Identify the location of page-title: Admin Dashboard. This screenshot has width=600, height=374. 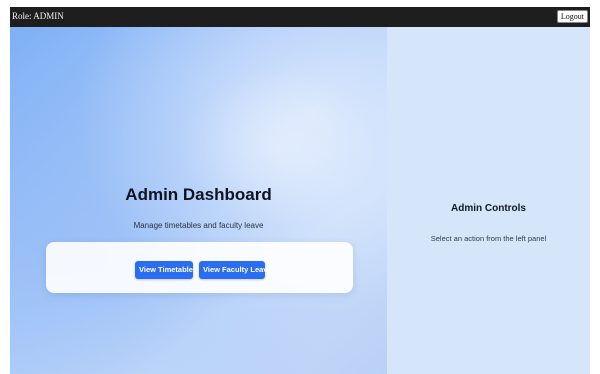
(198, 194).